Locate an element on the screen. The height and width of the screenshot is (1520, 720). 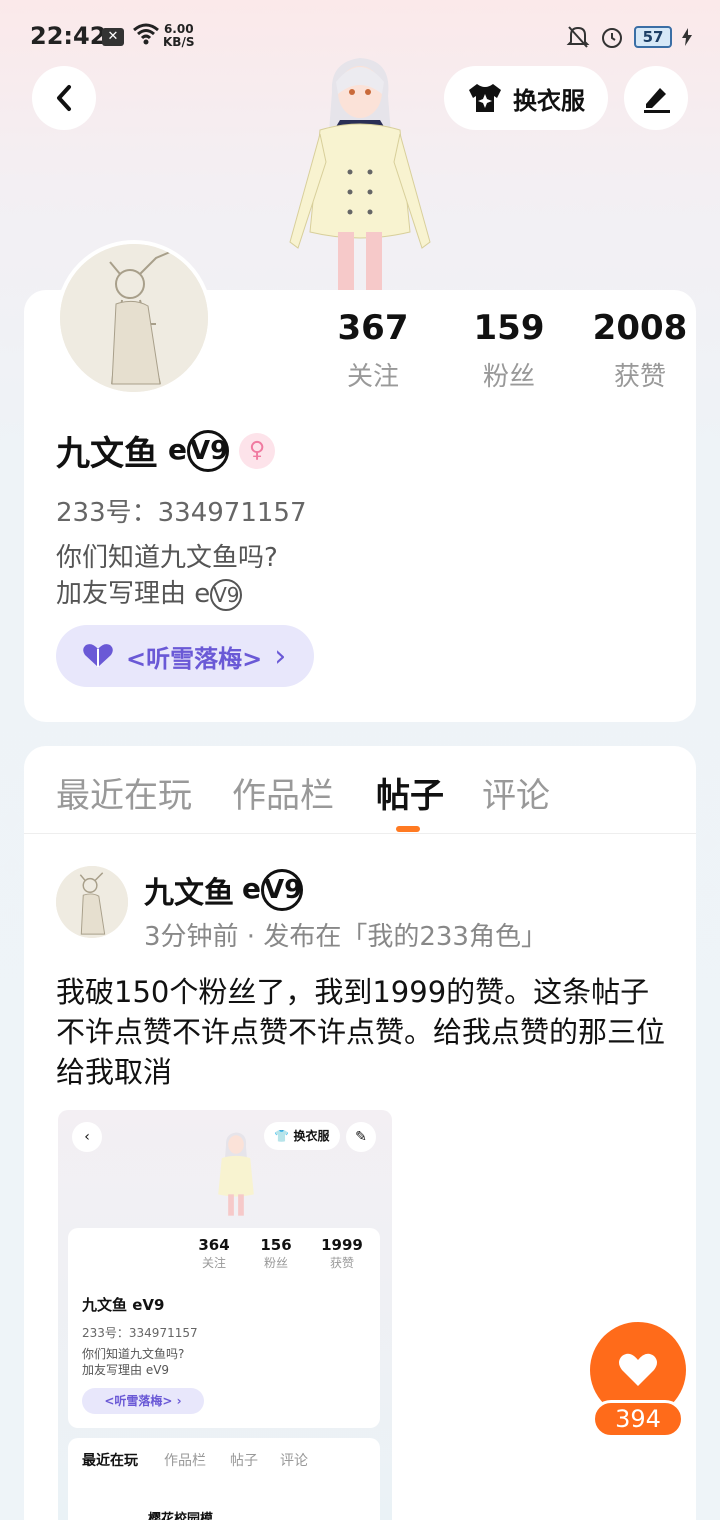
post-author-suffix-circle: V9 is located at coordinates (282, 890).